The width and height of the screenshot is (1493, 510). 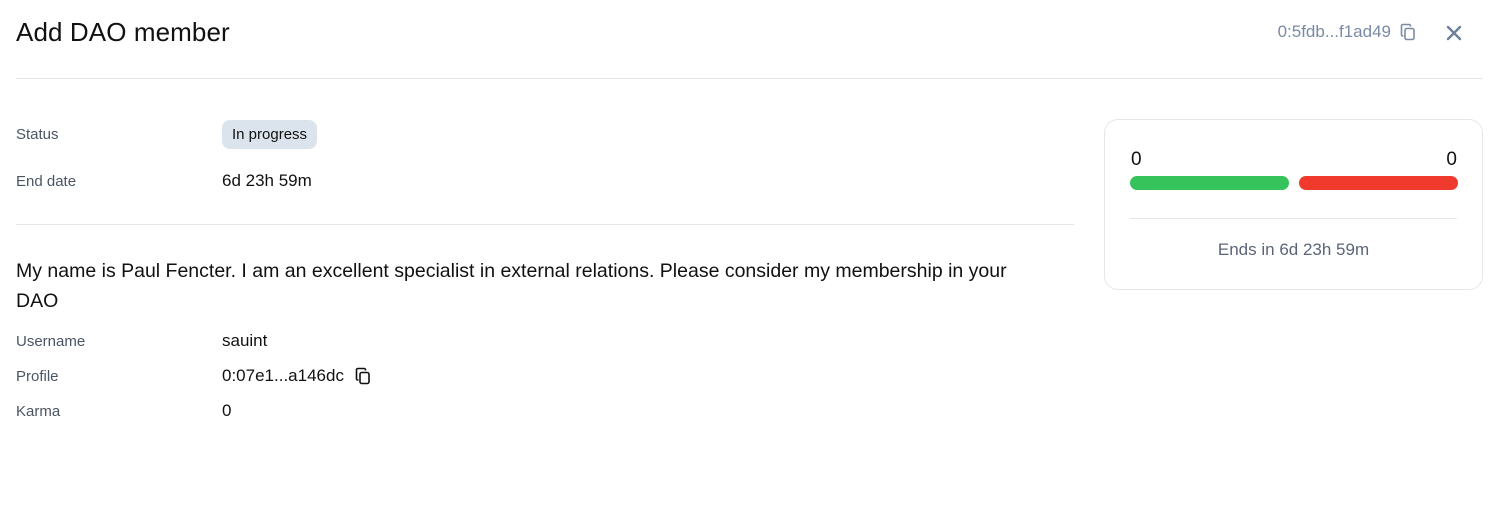 I want to click on status-value: In progress, so click(x=270, y=134).